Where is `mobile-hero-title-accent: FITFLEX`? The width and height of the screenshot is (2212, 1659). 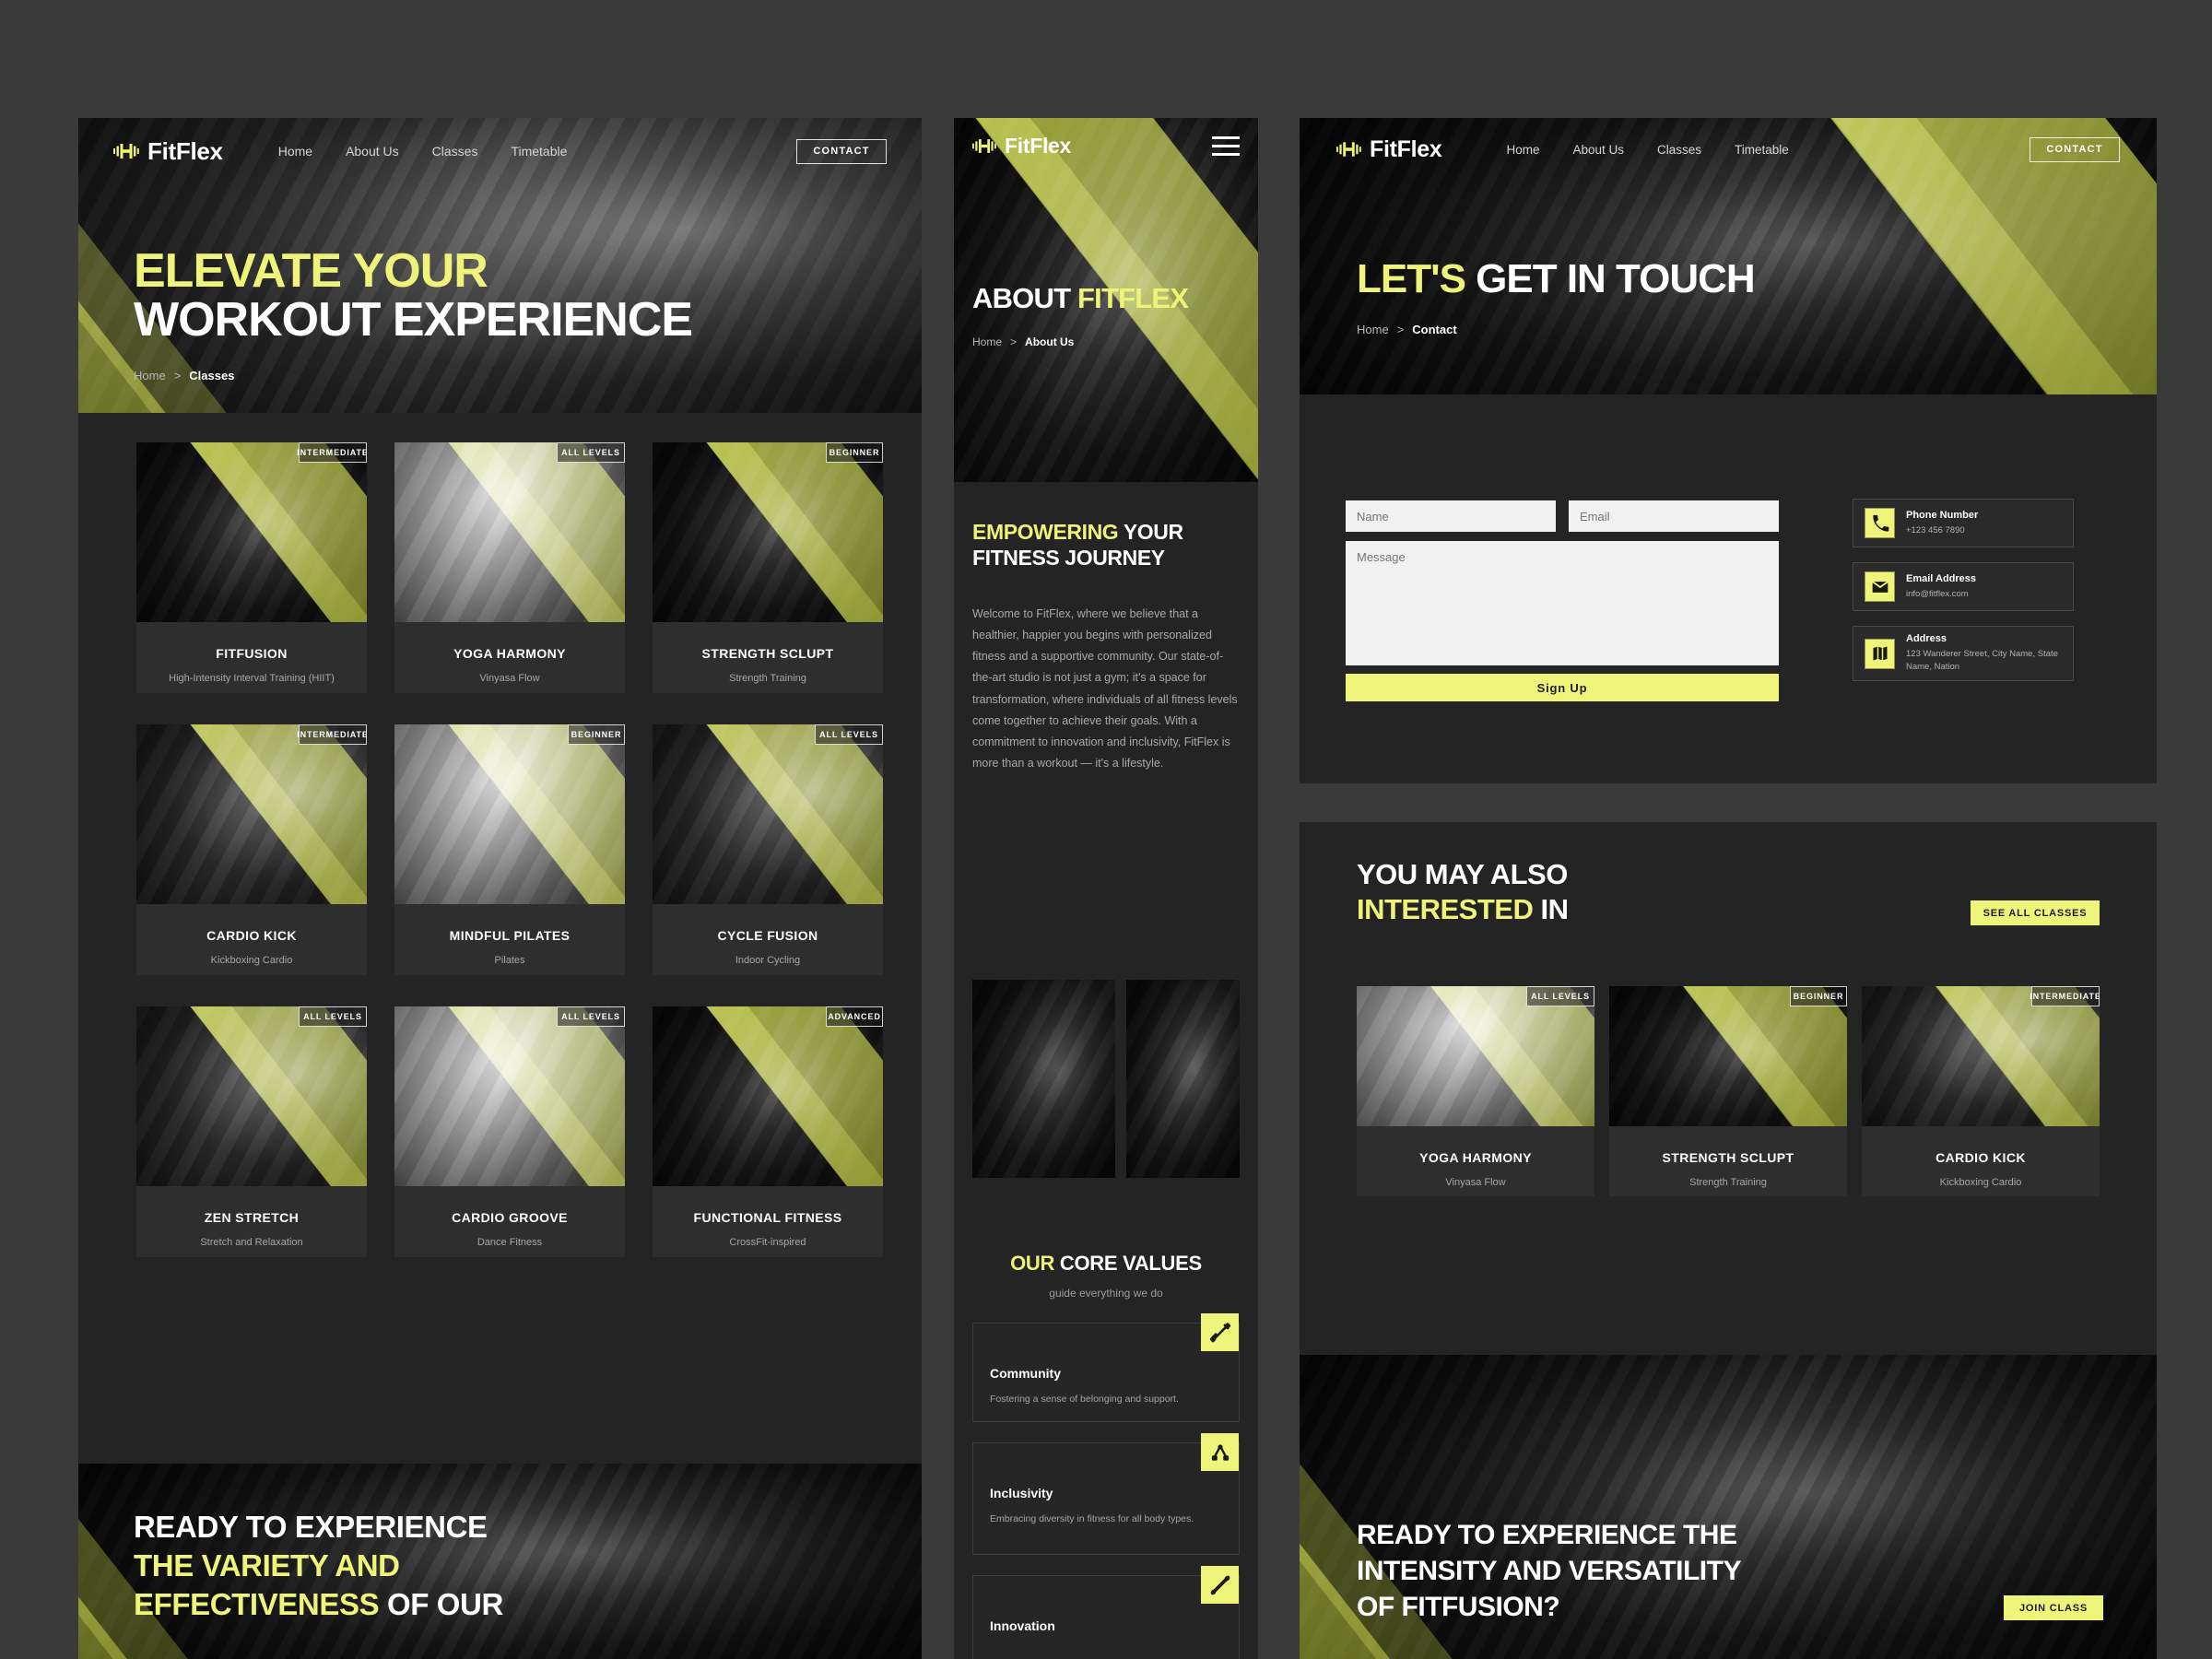 mobile-hero-title-accent: FITFLEX is located at coordinates (1133, 298).